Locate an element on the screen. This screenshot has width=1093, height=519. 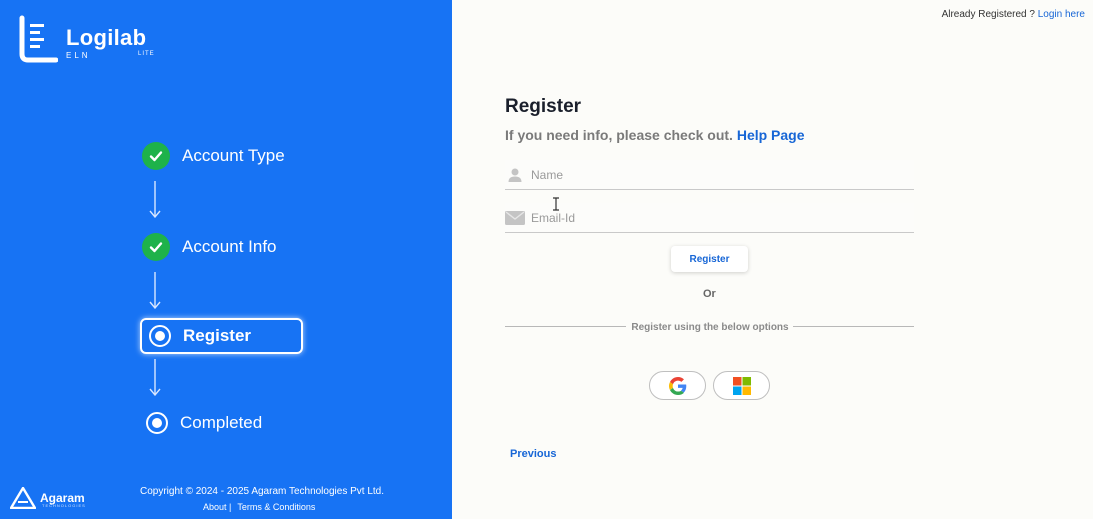
register-options-text: Register using the below options is located at coordinates (710, 327).